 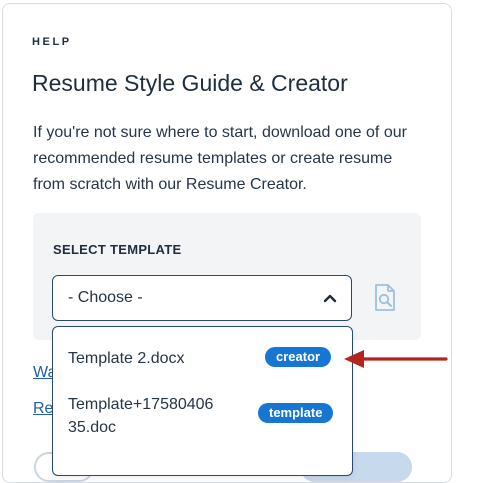 What do you see at coordinates (43, 409) in the screenshot?
I see `resource-link-2: Re` at bounding box center [43, 409].